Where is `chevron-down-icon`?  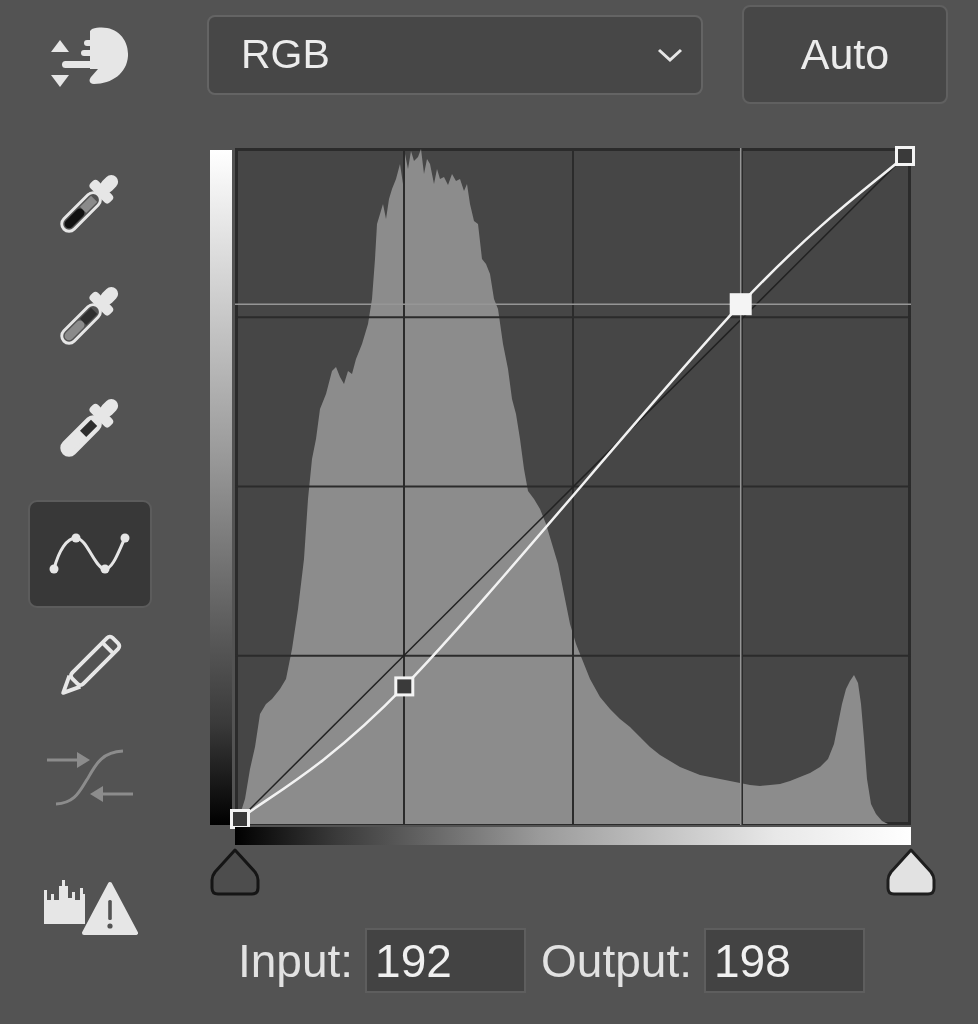 chevron-down-icon is located at coordinates (670, 54).